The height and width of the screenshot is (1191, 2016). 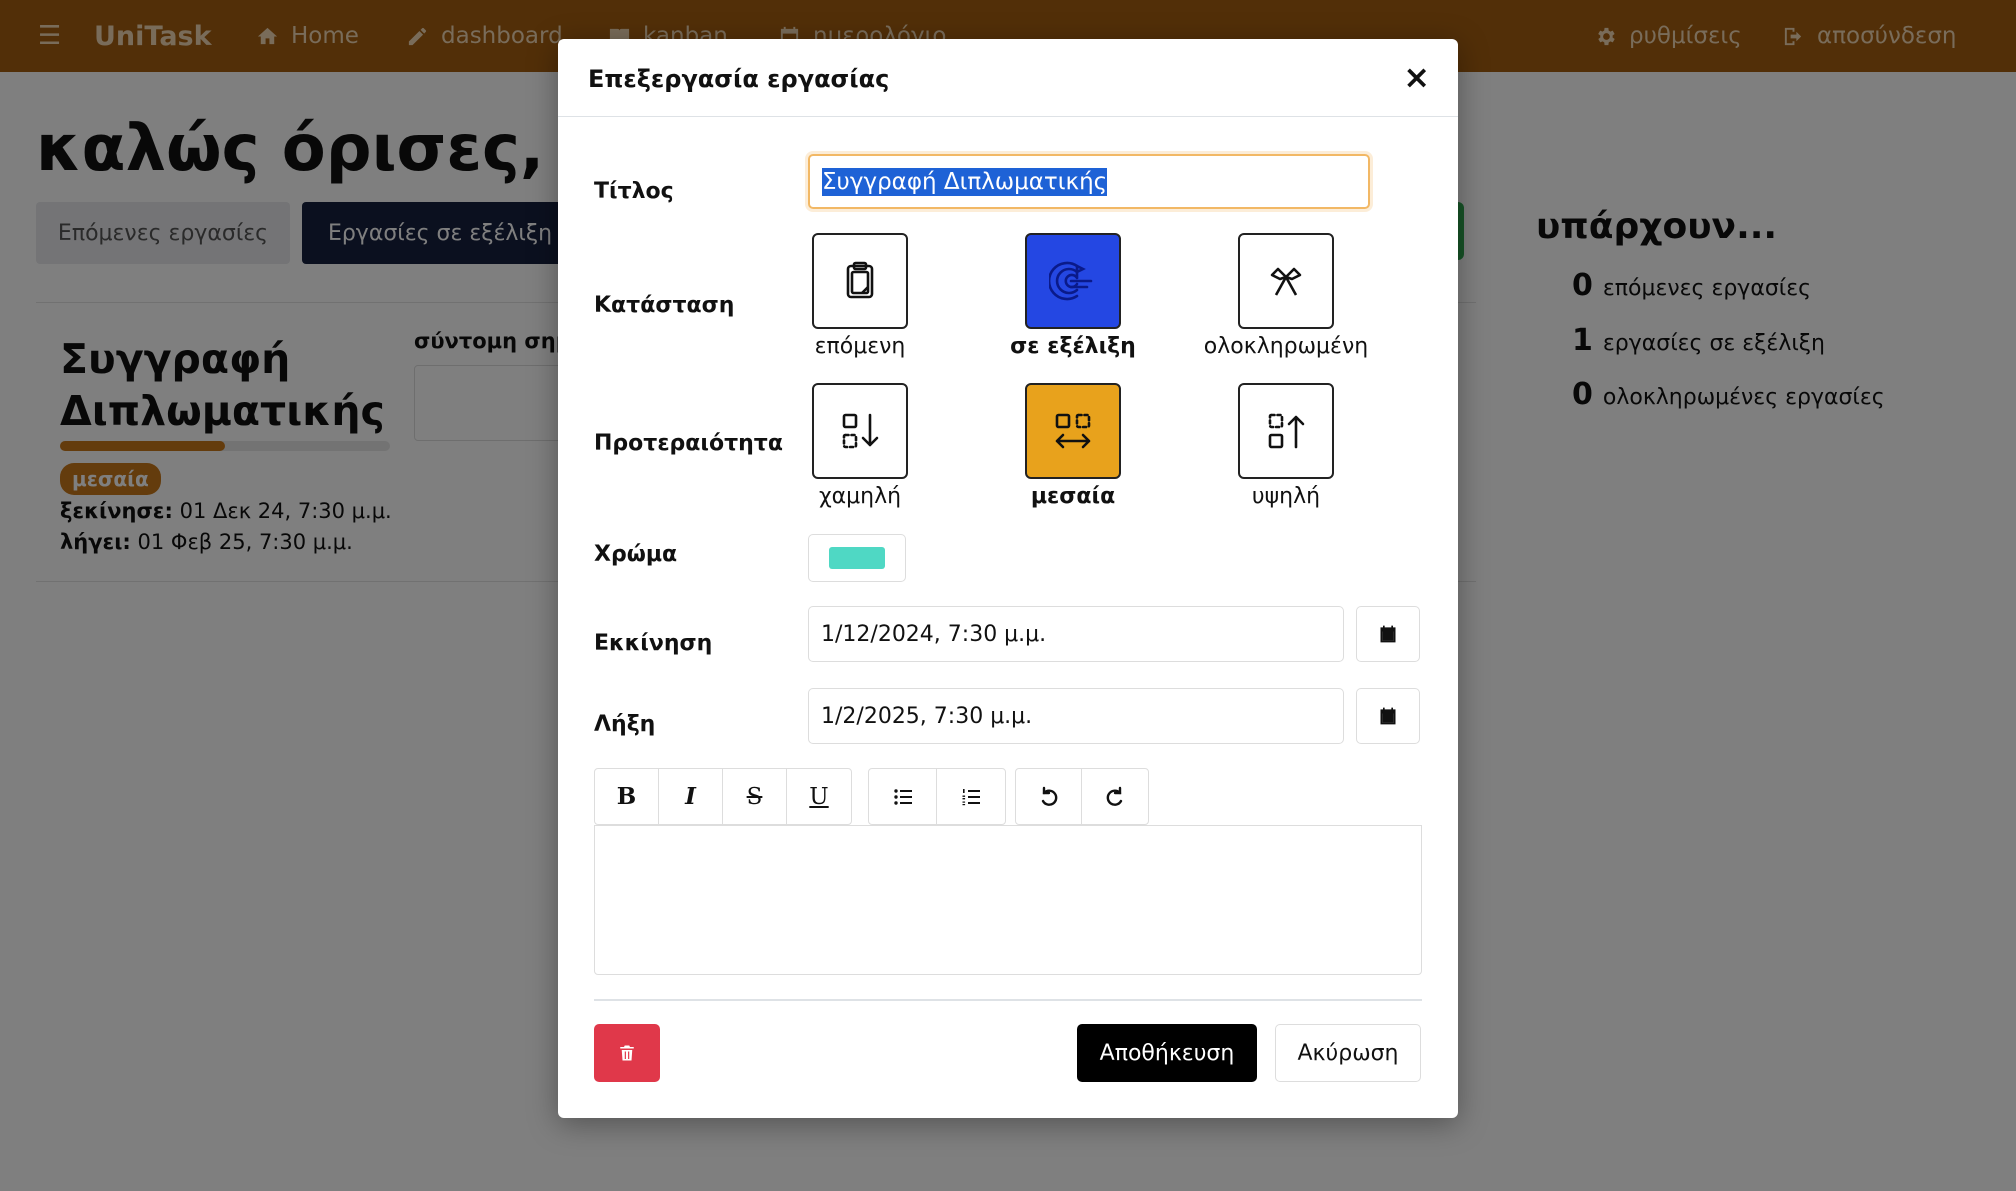 What do you see at coordinates (860, 496) in the screenshot?
I see `priority-option-low-label: χαμηλή` at bounding box center [860, 496].